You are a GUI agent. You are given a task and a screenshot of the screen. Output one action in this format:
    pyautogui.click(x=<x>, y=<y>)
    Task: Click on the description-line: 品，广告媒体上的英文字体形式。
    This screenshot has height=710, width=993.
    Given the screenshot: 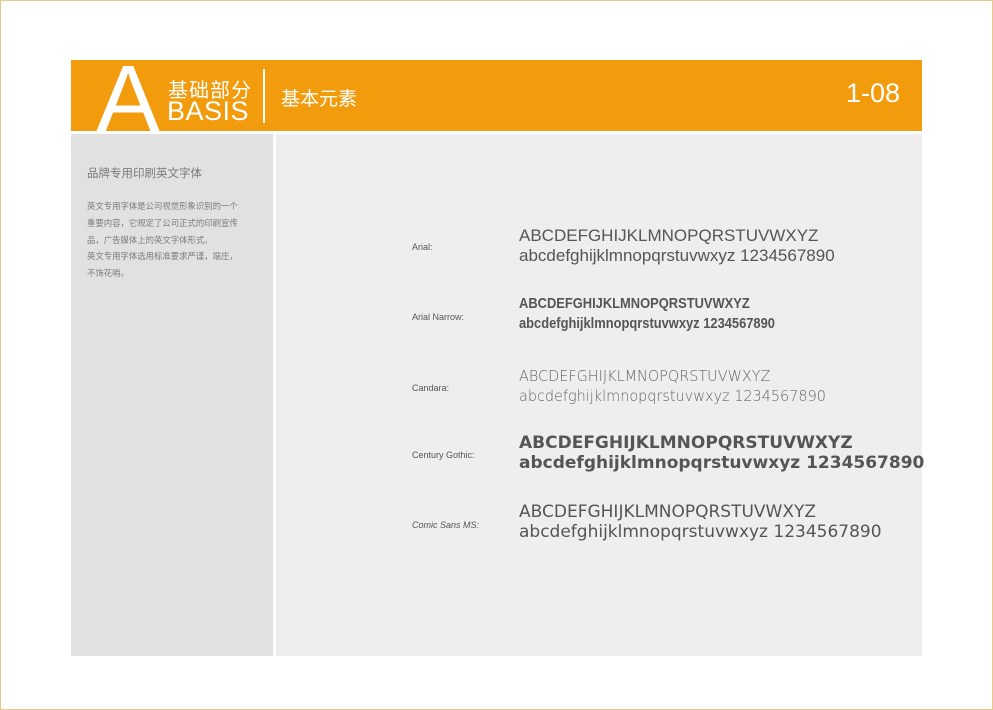 What is the action you would take?
    pyautogui.click(x=150, y=239)
    